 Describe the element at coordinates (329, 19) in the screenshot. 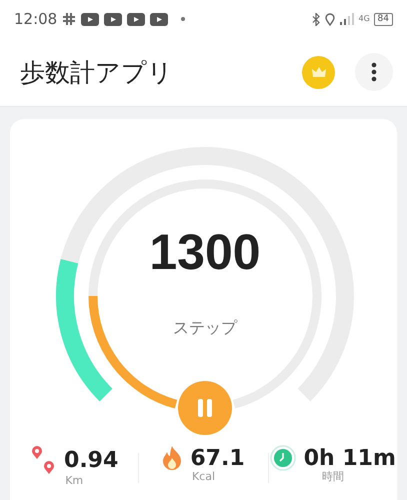

I see `location-icon` at that location.